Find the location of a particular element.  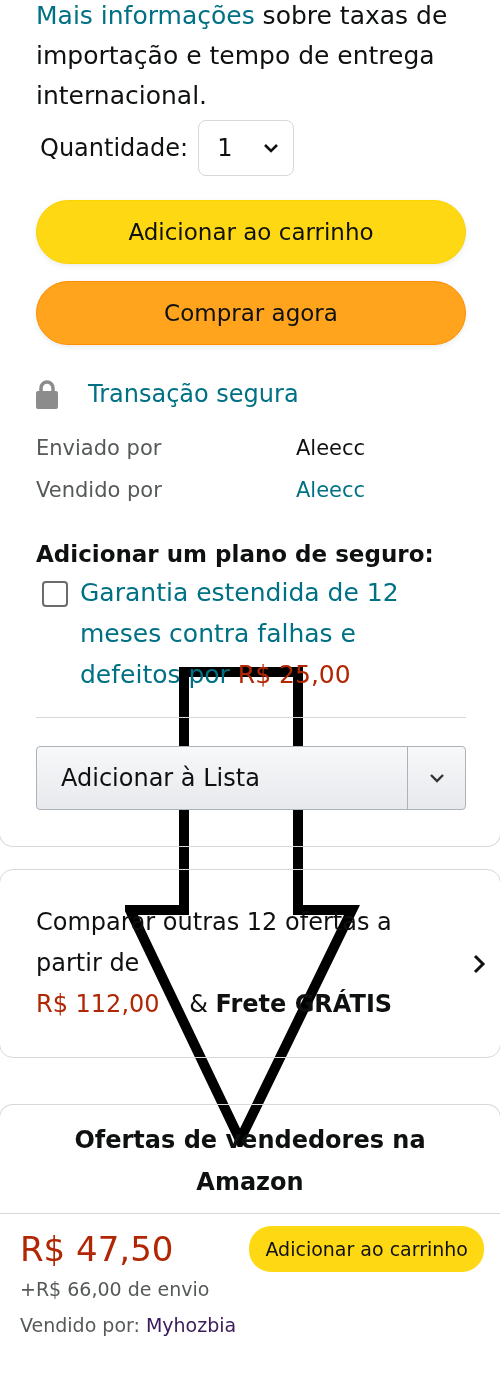

seller-link: Myhozbia is located at coordinates (191, 1325).